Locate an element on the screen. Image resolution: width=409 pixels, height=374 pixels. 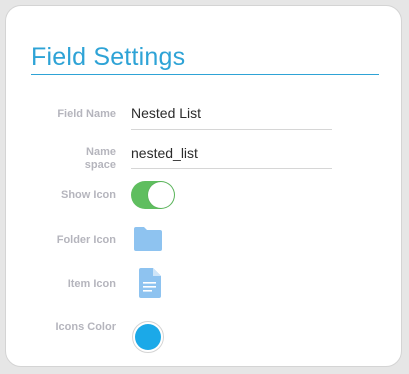
title-divider is located at coordinates (205, 74).